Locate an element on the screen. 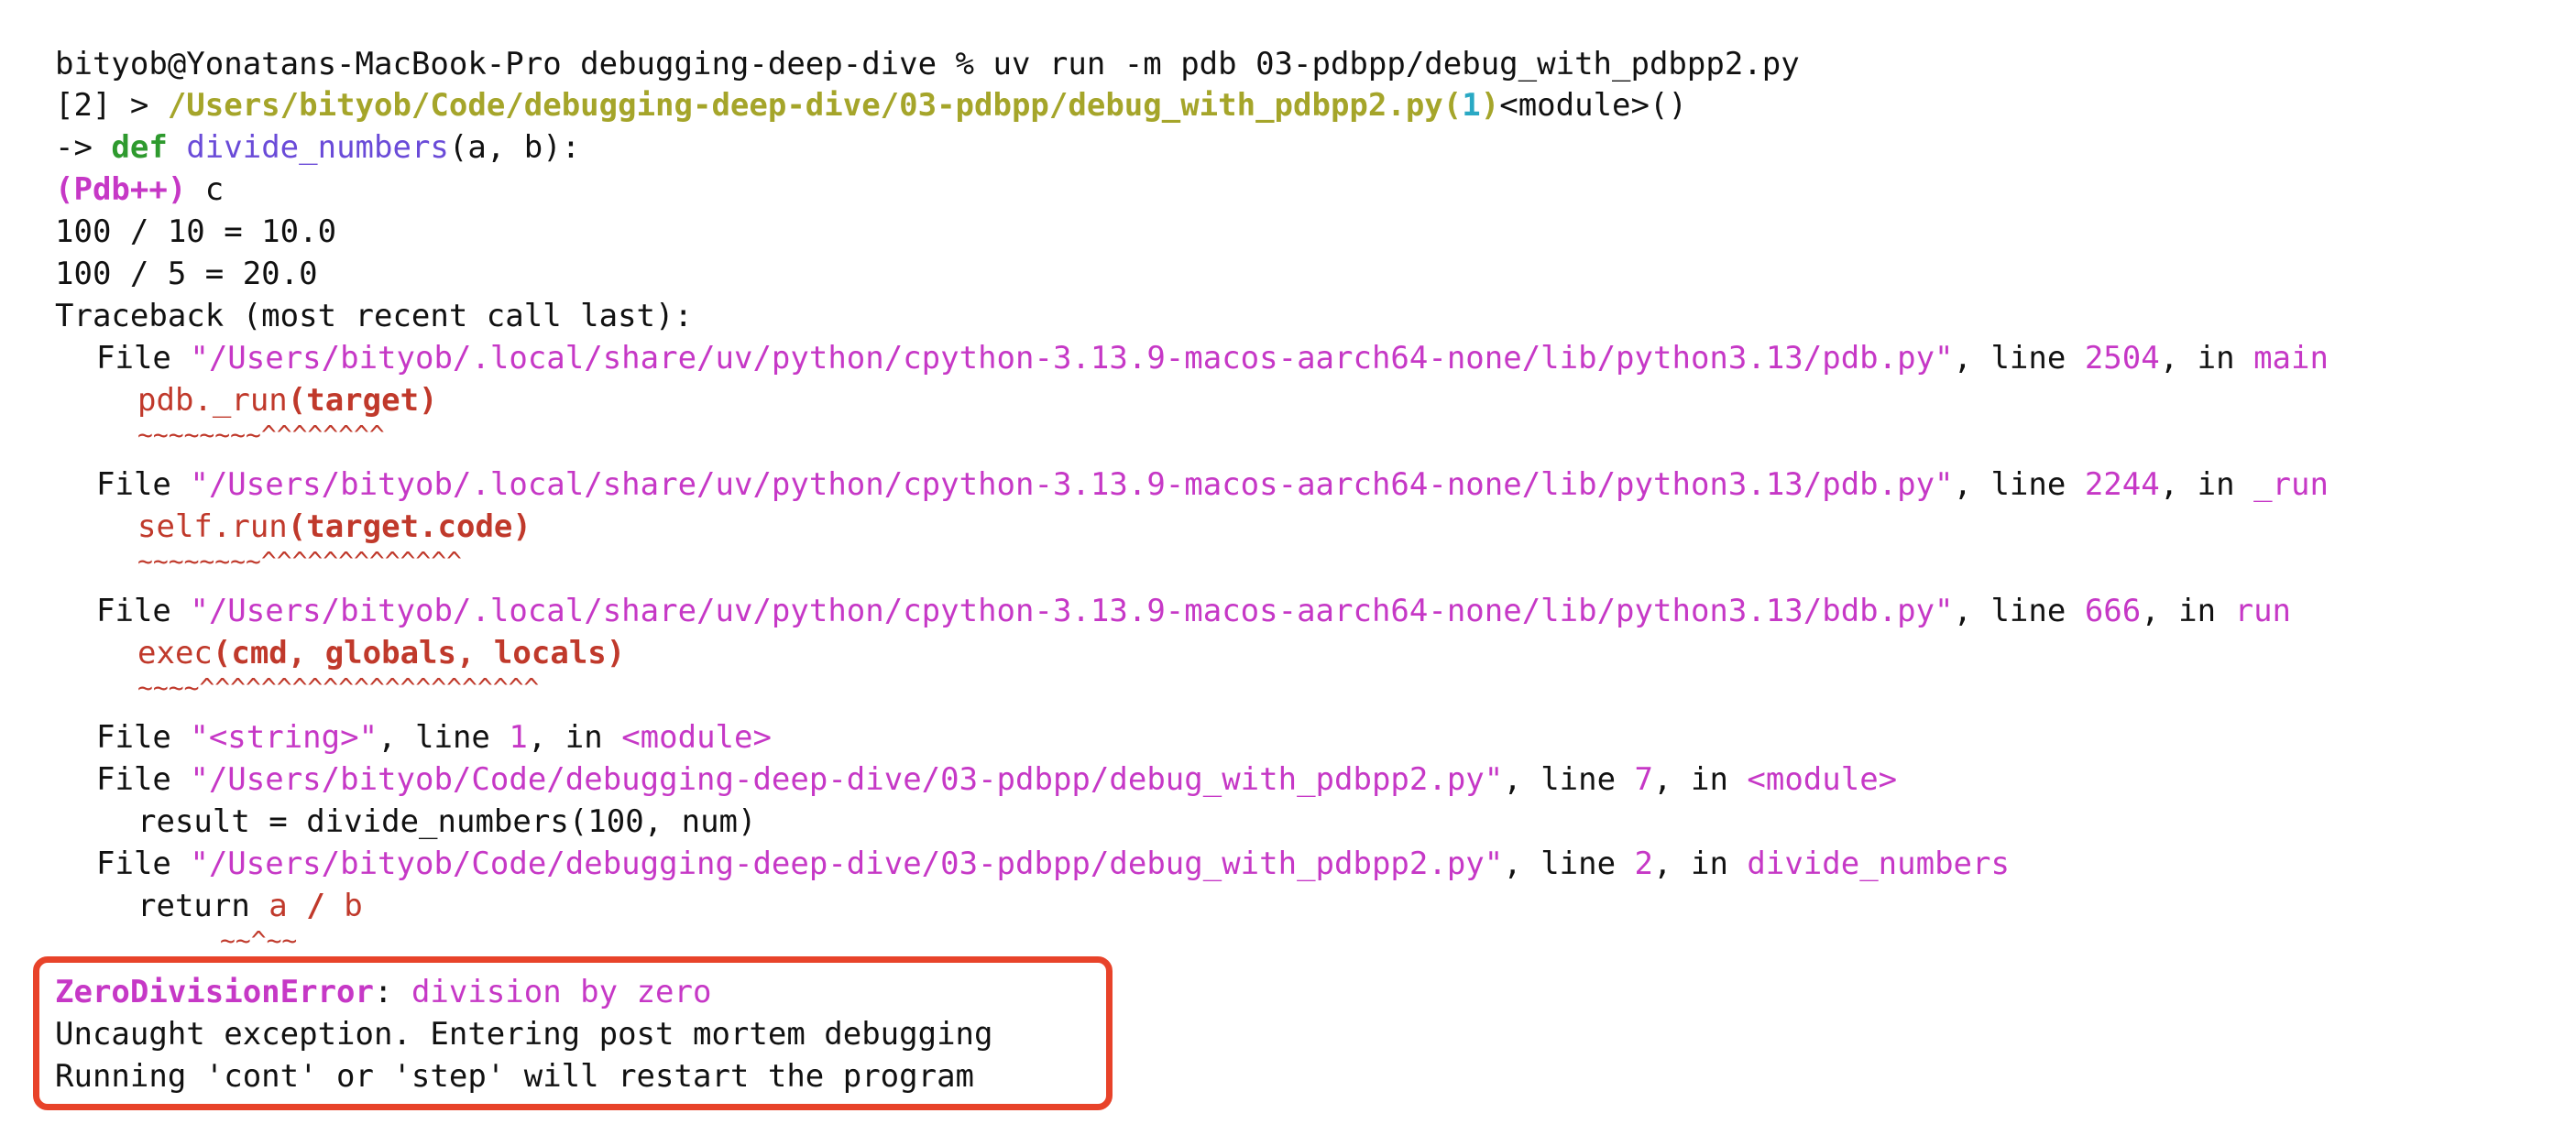  function-args: (a, b): is located at coordinates (514, 147).